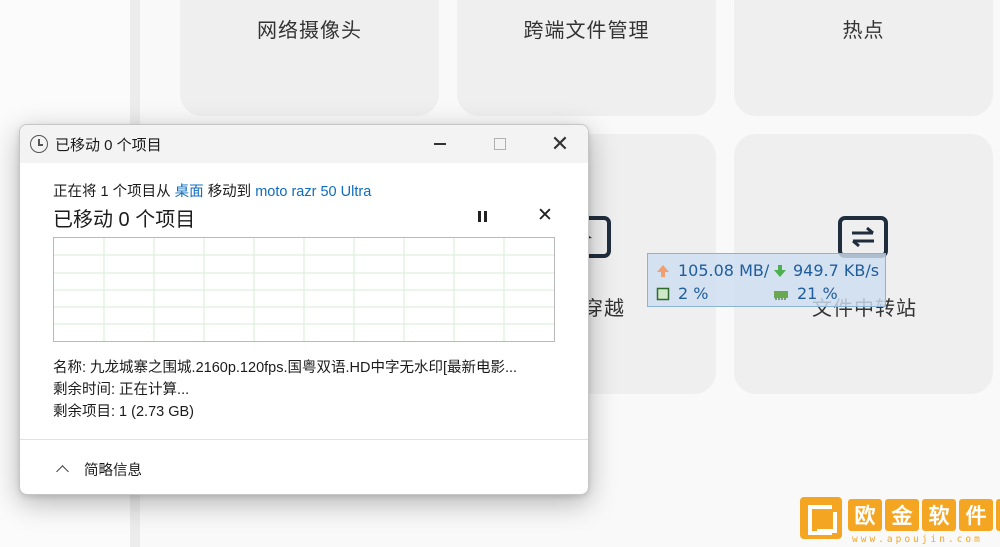 Image resolution: width=1000 pixels, height=547 pixels. I want to click on items-remaining-line: 剩余项目: 1 (2.73 GB), so click(124, 412).